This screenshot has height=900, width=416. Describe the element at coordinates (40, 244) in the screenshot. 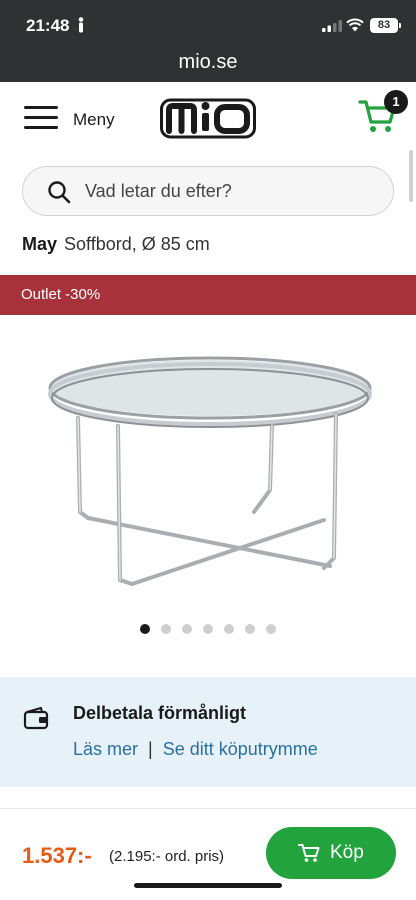

I see `product-name: May` at that location.